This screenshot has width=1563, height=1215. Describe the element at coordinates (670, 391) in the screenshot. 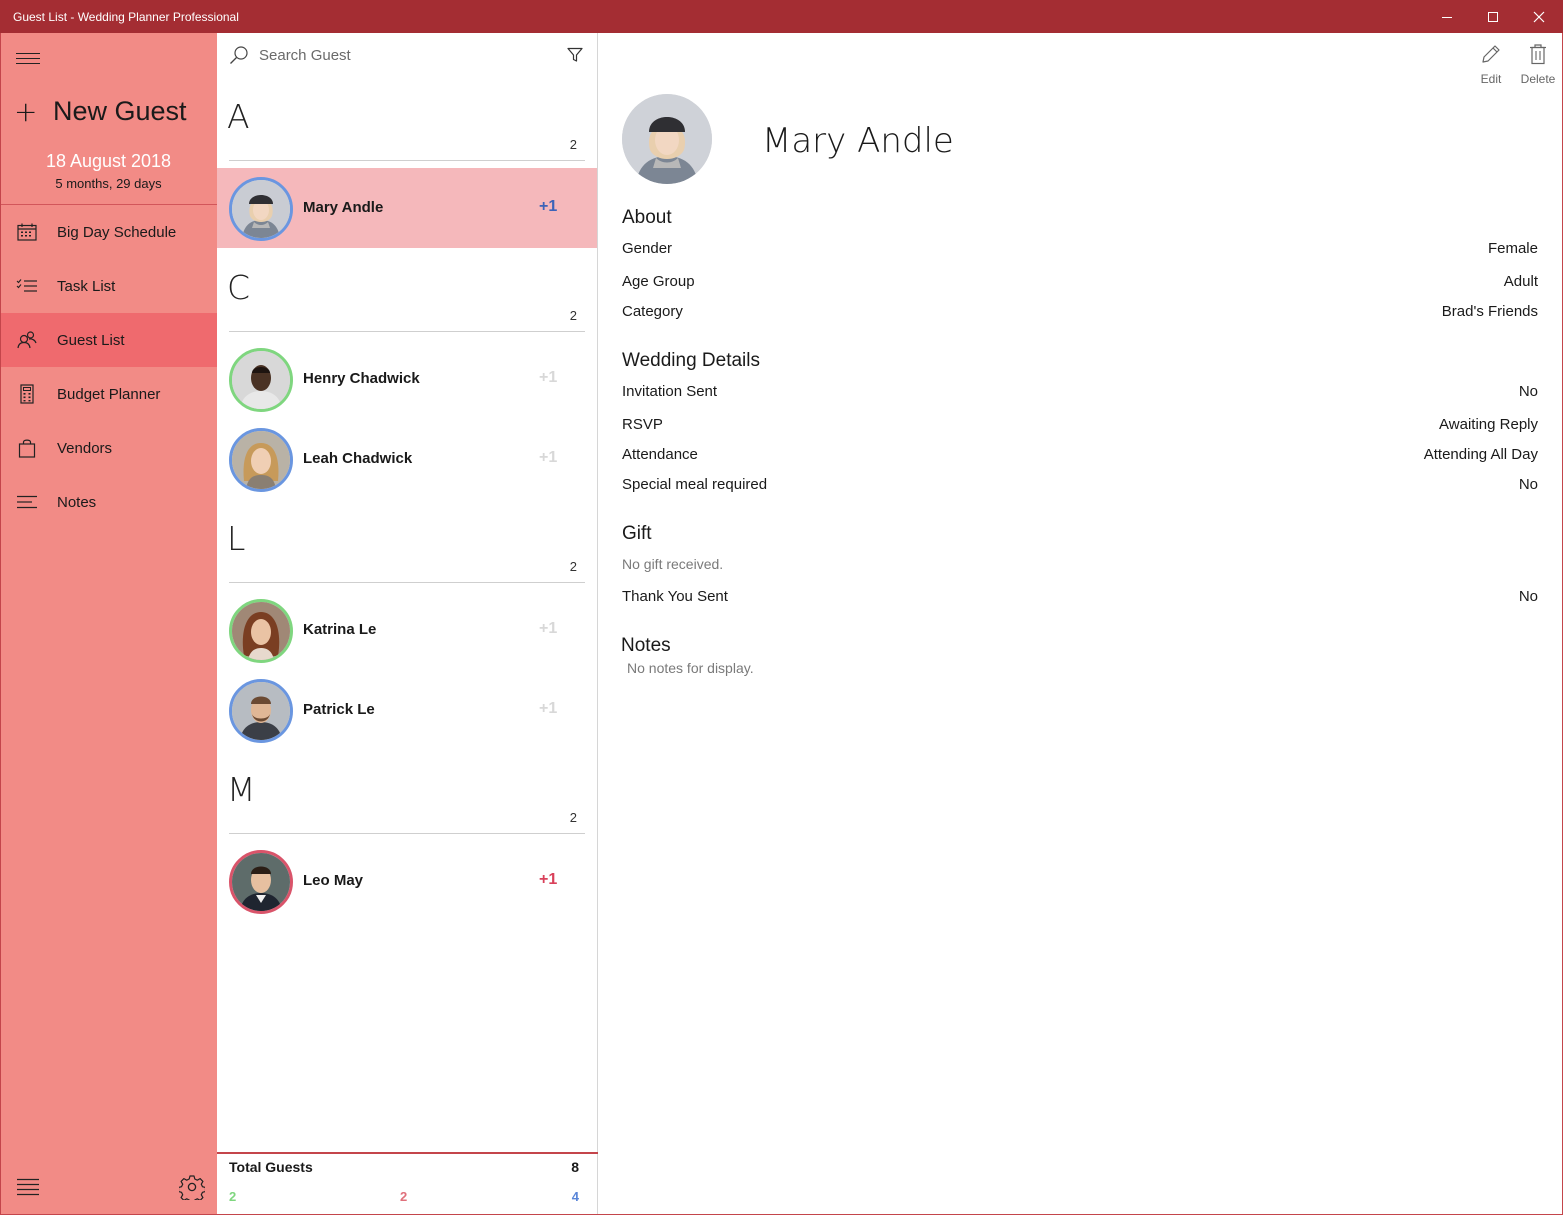

I see `detail-label: Invitation Sent` at that location.